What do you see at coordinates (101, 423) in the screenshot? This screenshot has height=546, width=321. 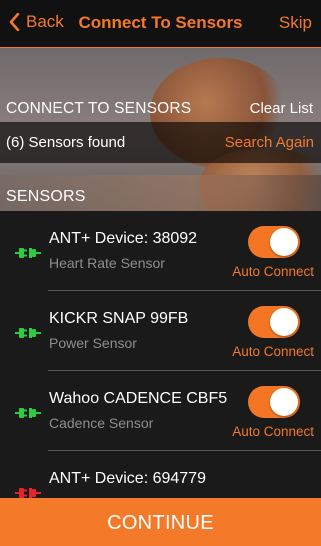 I see `sensor-type: Cadence Sensor` at bounding box center [101, 423].